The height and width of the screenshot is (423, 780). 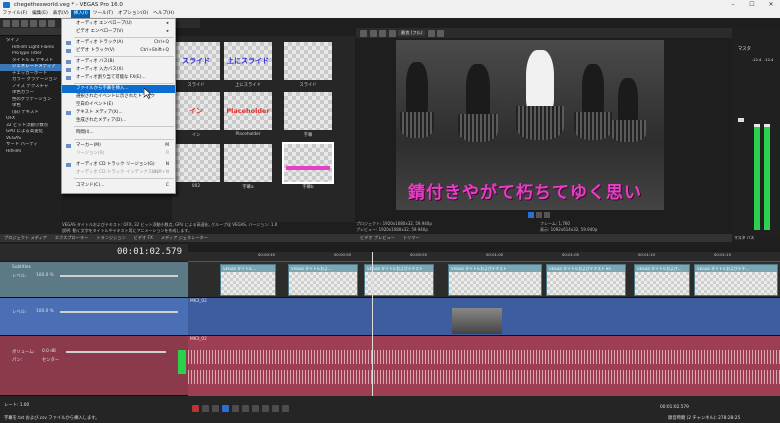 What do you see at coordinates (255, 408) in the screenshot?
I see `go-to-start-icon` at bounding box center [255, 408].